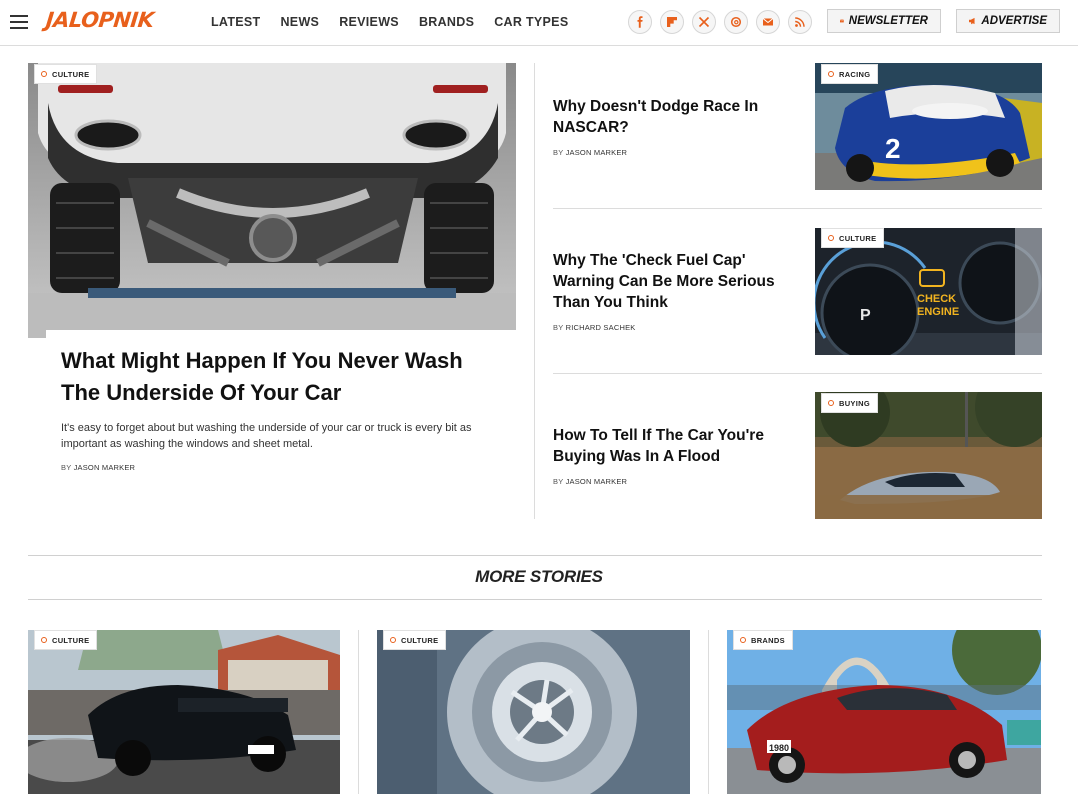 The height and width of the screenshot is (794, 1078). I want to click on more-story-1-category-tag: CULTURE, so click(66, 640).